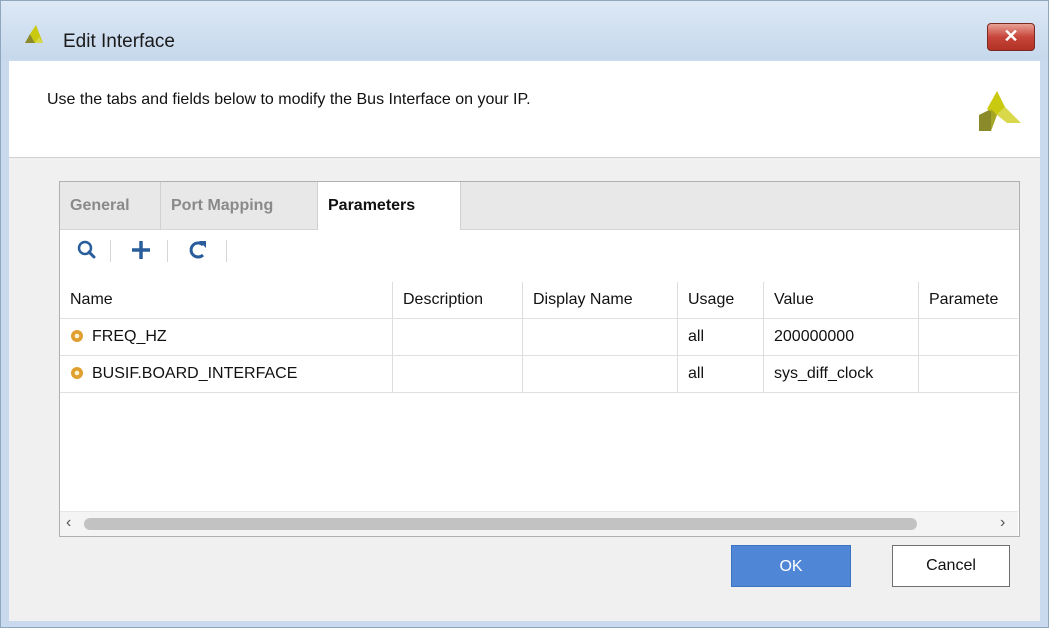 The image size is (1049, 628). Describe the element at coordinates (951, 566) in the screenshot. I see `cancel-button: Cancel` at that location.